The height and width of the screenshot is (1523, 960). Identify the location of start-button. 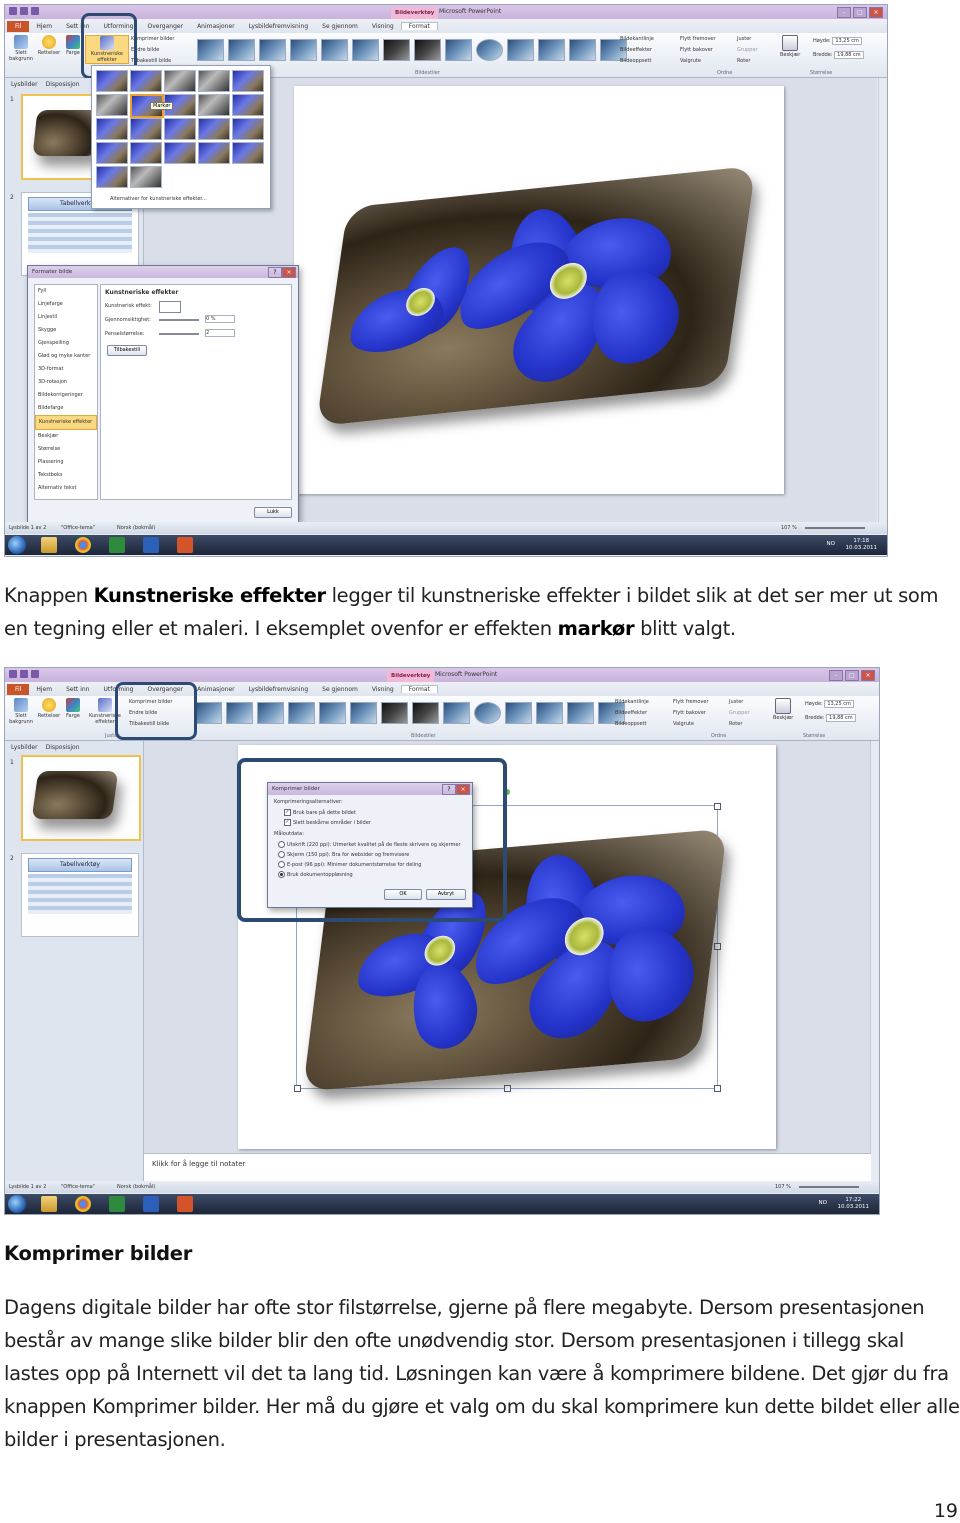
(17, 545).